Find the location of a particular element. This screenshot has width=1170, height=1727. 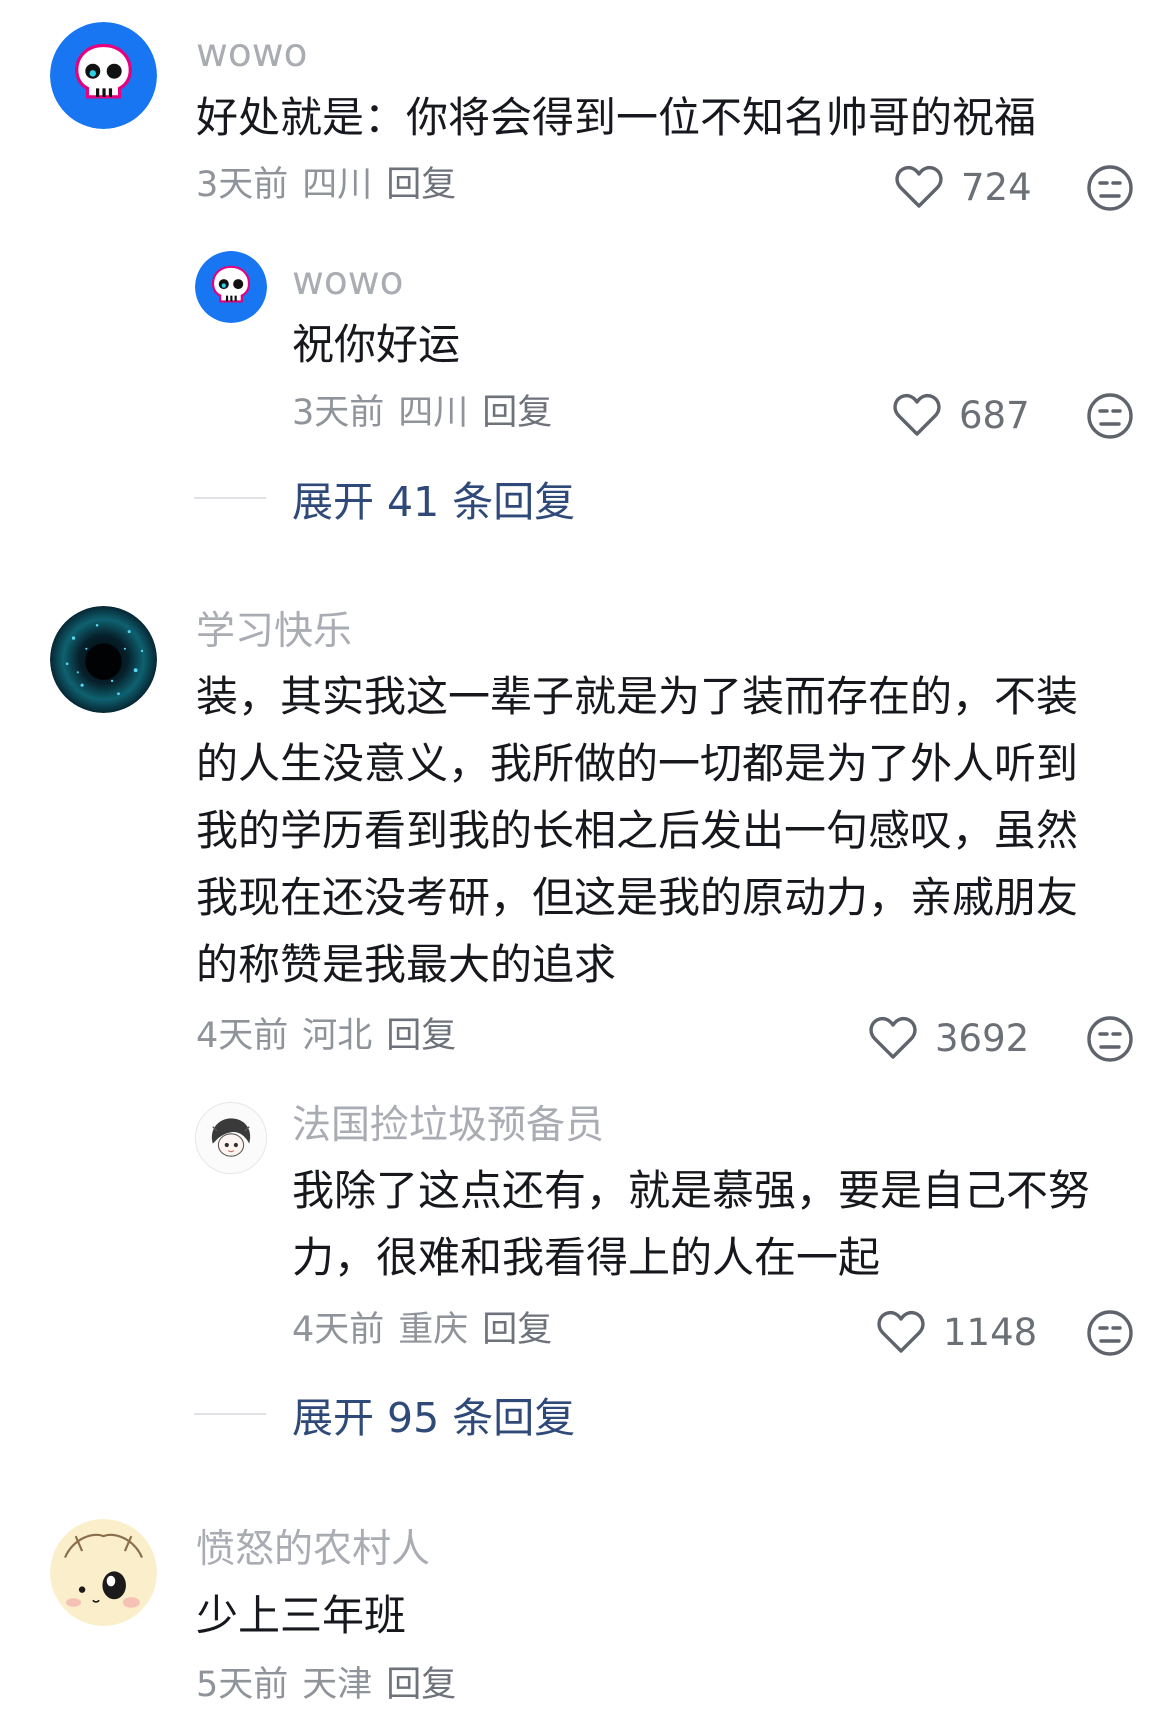

like-count: 3692 is located at coordinates (982, 1038).